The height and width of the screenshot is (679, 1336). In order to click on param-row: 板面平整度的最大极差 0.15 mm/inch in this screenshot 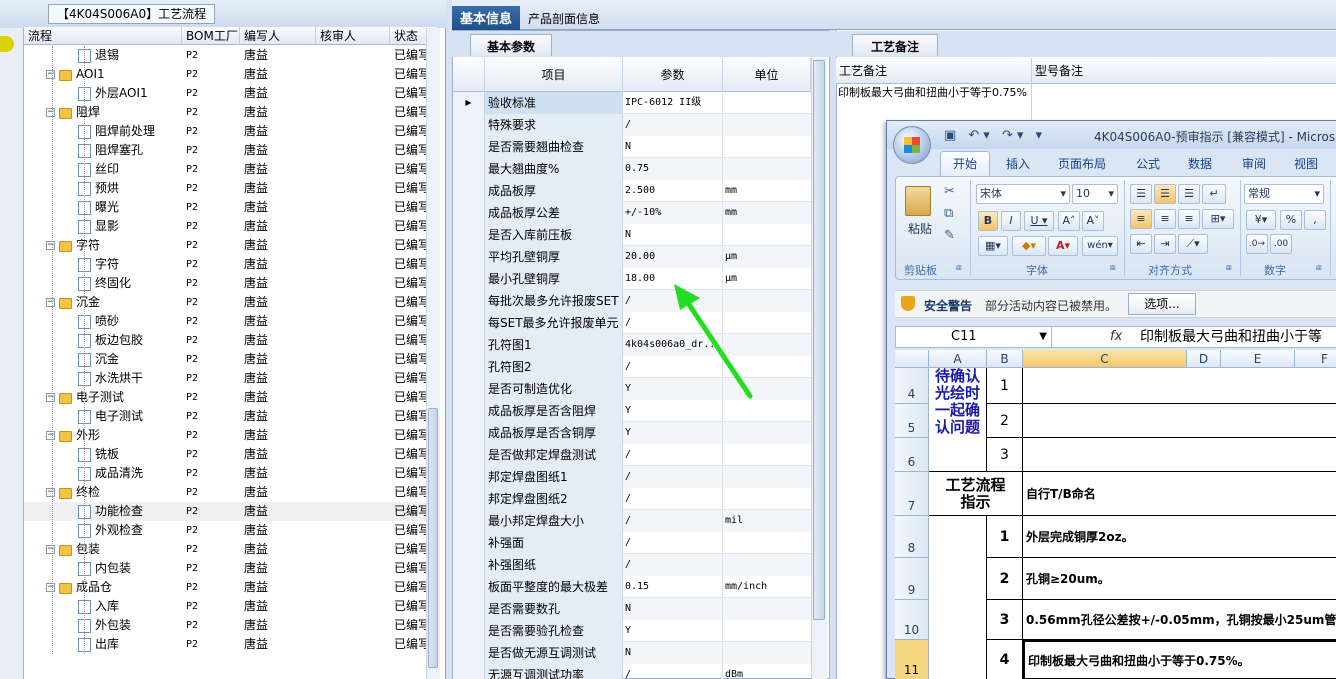, I will do `click(632, 587)`.